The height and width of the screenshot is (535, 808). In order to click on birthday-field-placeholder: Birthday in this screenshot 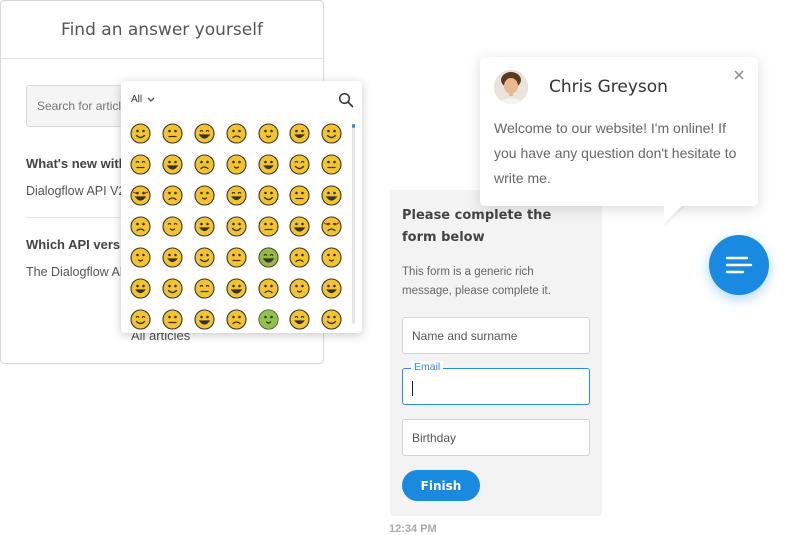, I will do `click(434, 437)`.